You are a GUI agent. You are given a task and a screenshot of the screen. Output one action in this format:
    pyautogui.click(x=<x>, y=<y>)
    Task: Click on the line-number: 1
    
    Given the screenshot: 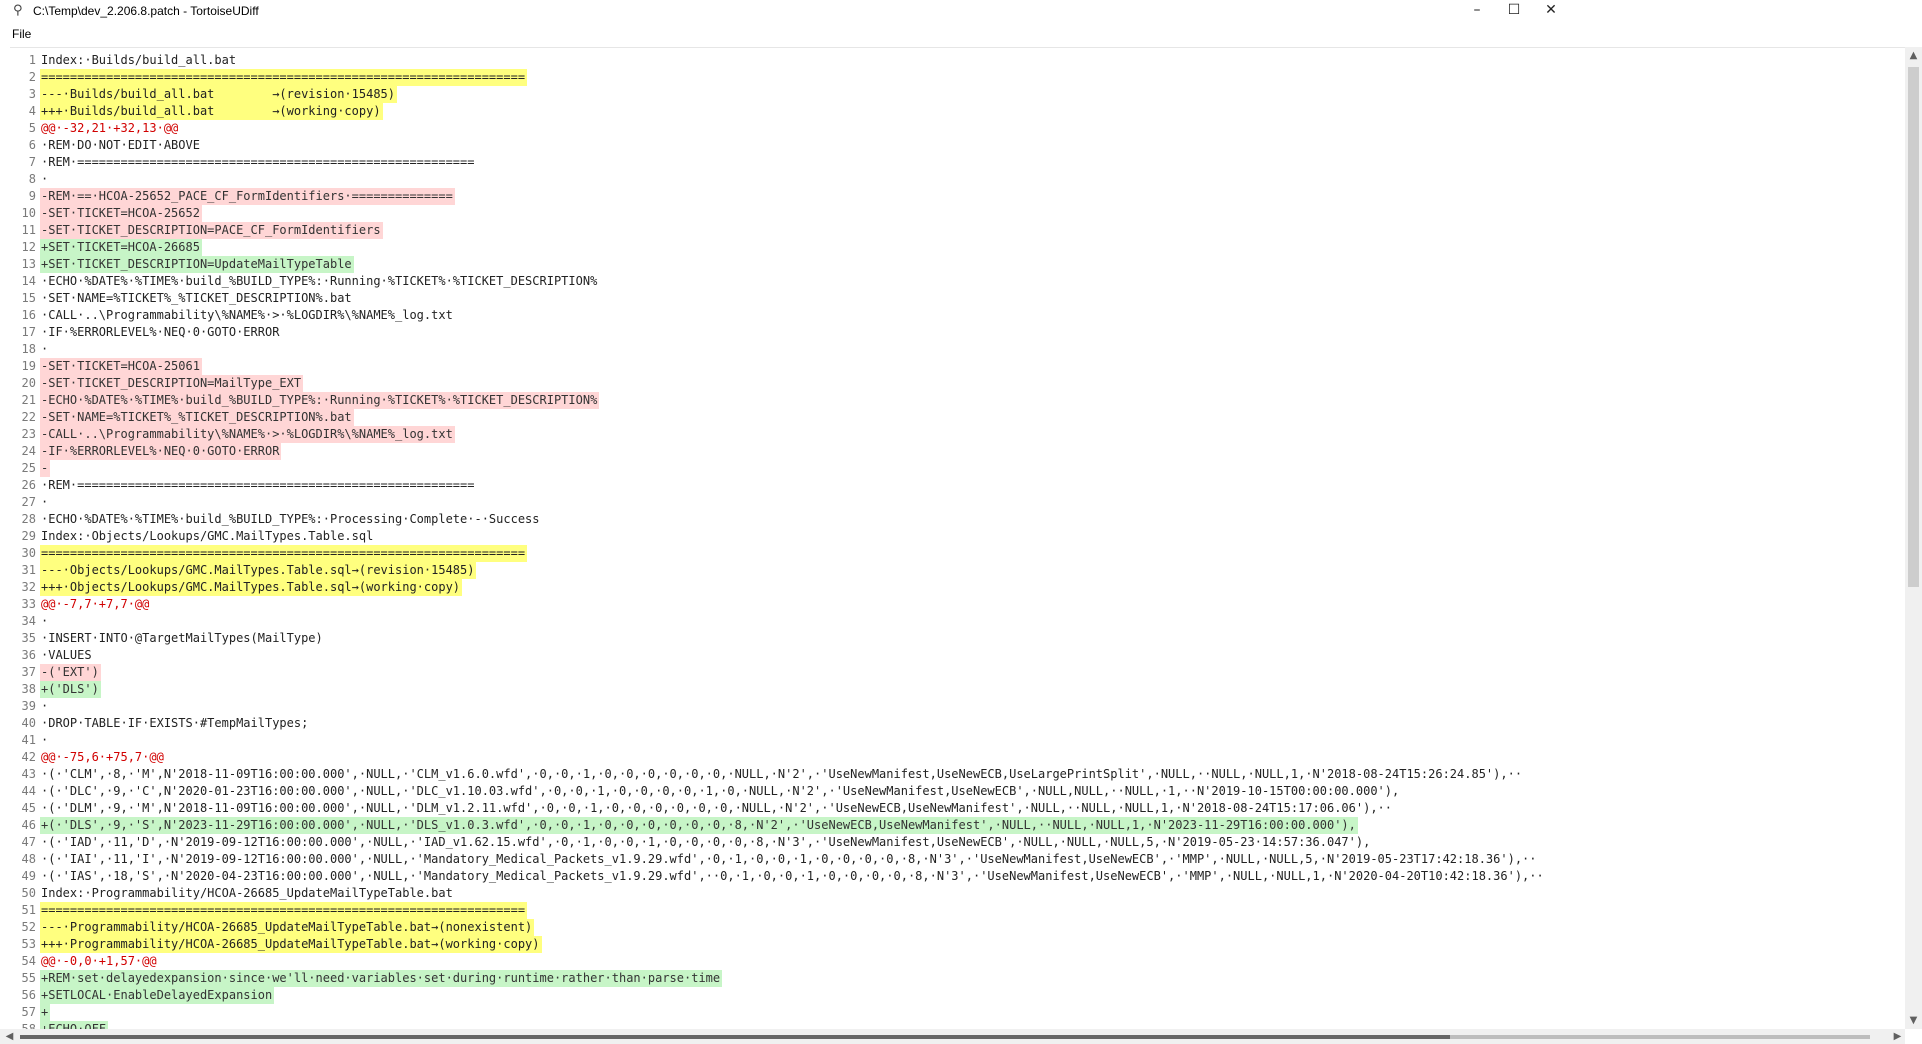 What is the action you would take?
    pyautogui.click(x=32, y=60)
    